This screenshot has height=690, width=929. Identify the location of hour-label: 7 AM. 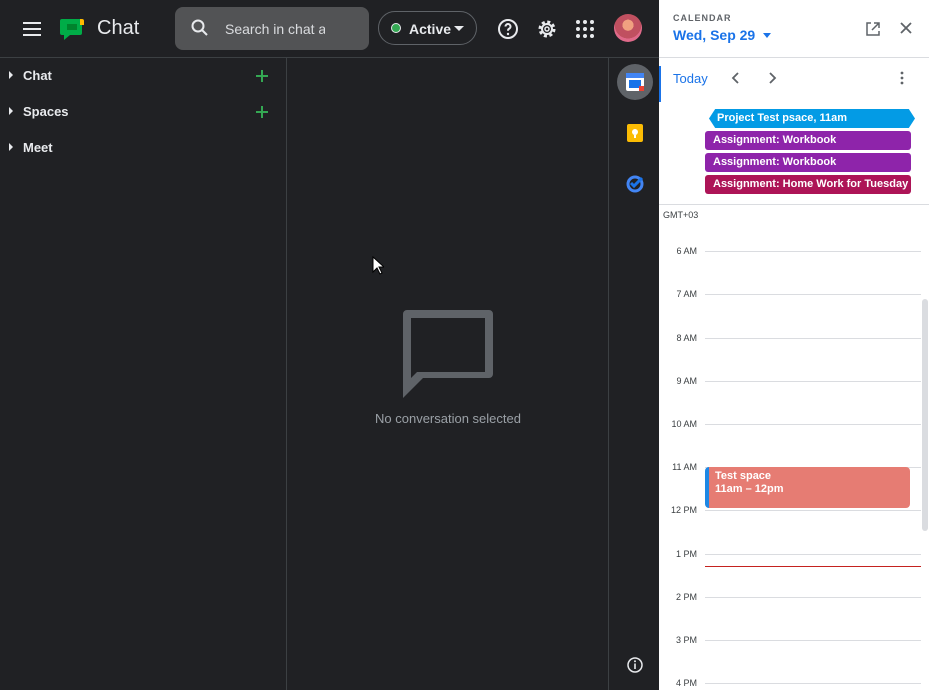
(686, 294).